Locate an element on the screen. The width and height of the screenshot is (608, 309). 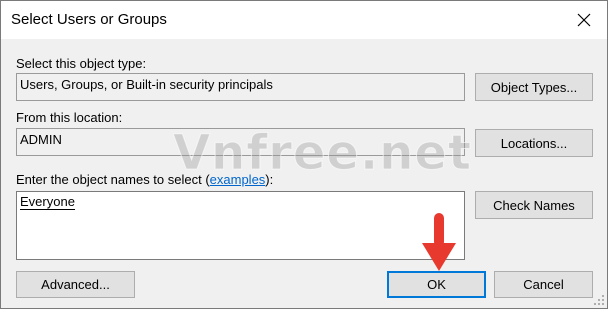
check-names-button: Check Names is located at coordinates (534, 205).